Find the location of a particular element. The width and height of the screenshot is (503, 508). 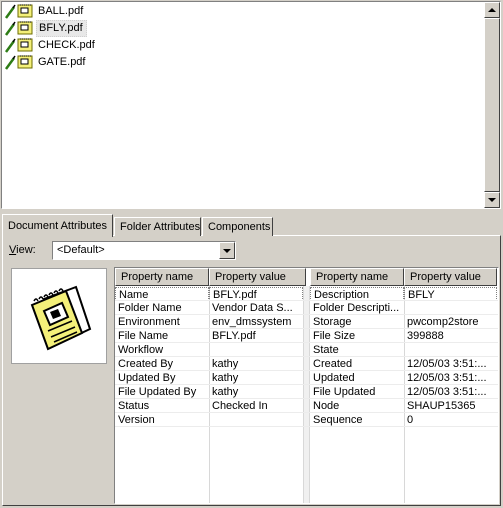

view-select-value: <Default> is located at coordinates (81, 250).